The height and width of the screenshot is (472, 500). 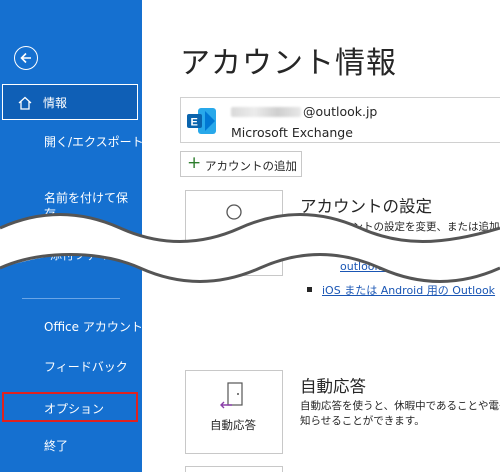 I want to click on back-button, so click(x=26, y=58).